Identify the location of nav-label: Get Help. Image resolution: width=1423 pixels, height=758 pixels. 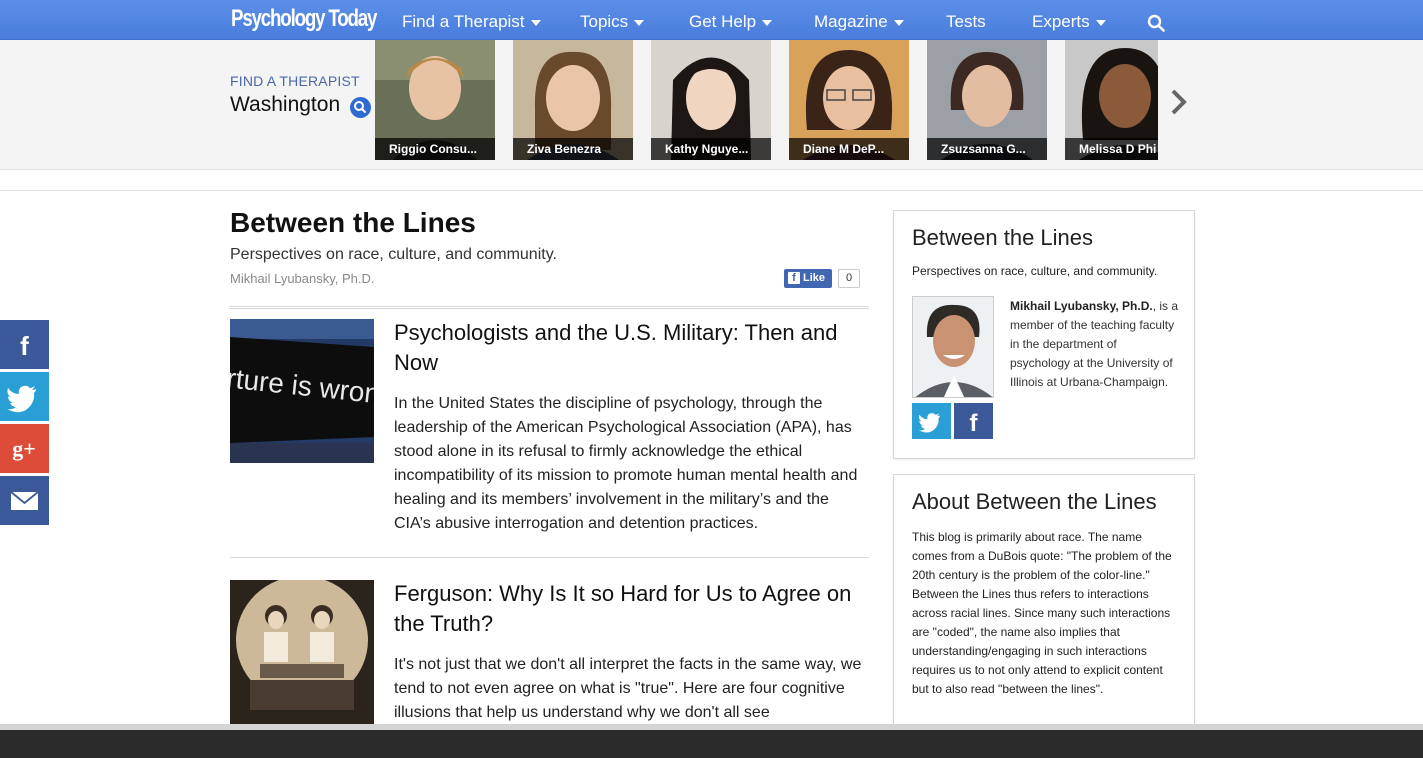
(723, 21).